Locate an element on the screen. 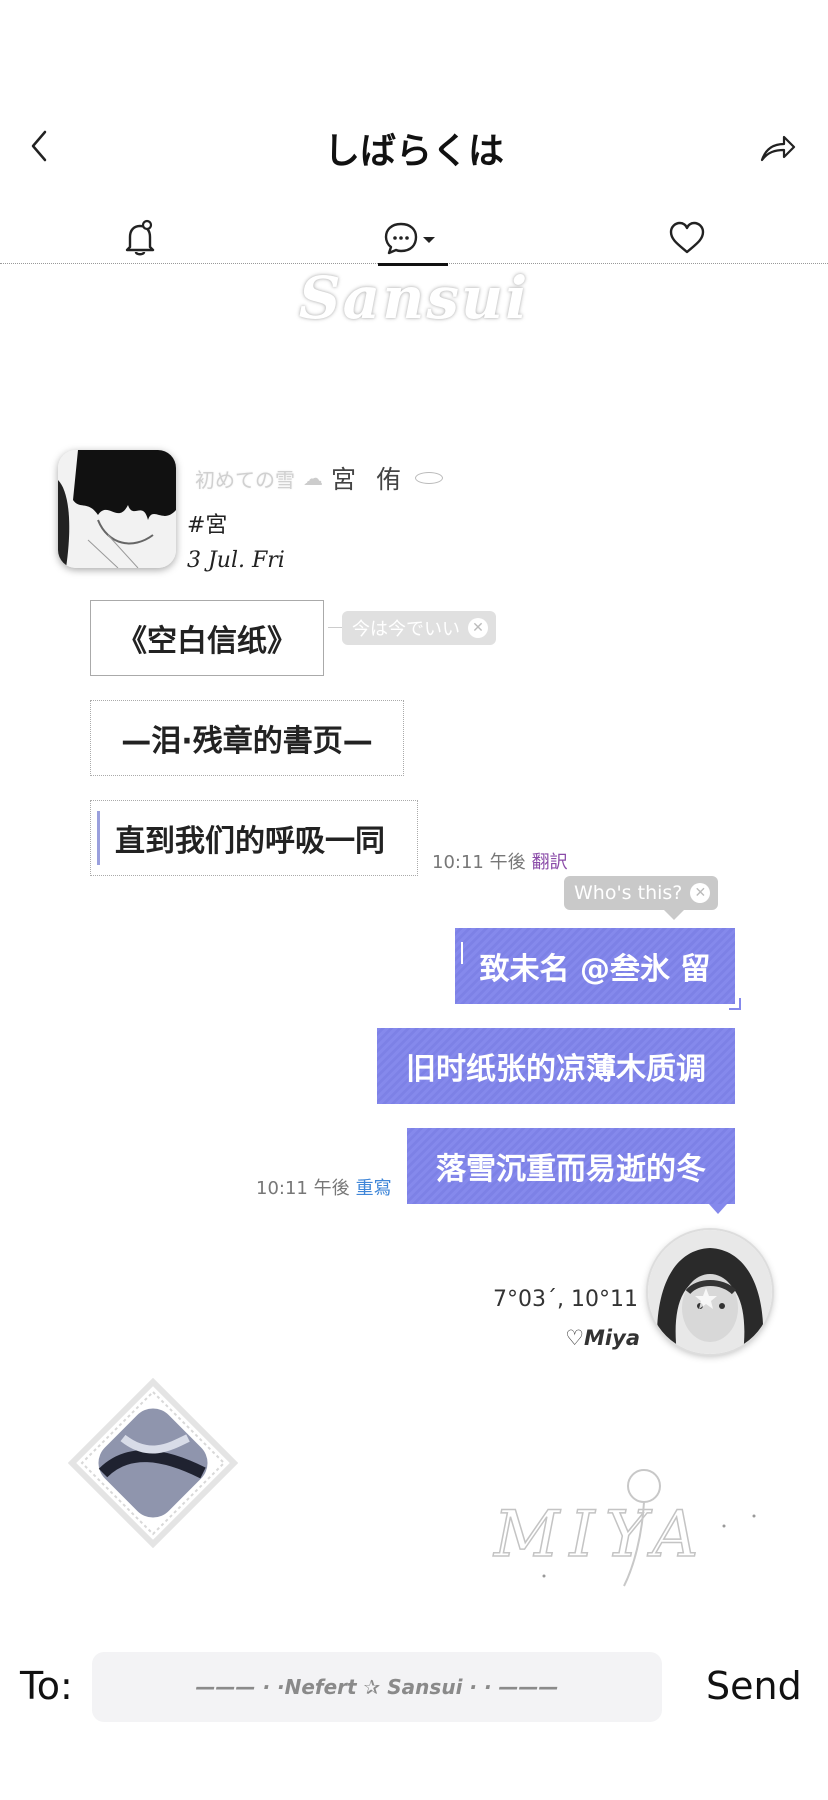 Image resolution: width=828 pixels, height=1800 pixels. recipient-avatar is located at coordinates (710, 1292).